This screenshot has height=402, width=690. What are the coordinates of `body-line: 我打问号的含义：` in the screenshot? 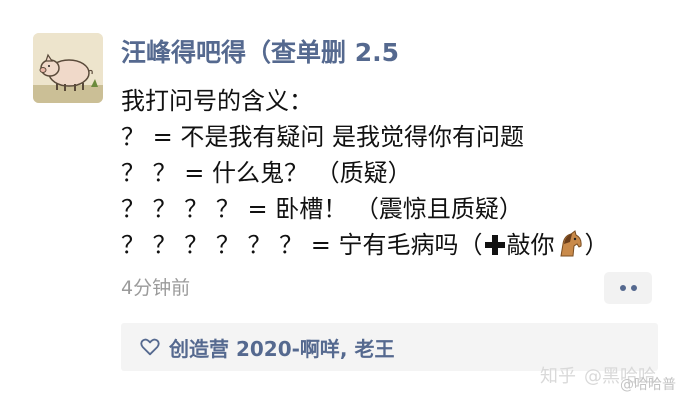 It's located at (217, 101).